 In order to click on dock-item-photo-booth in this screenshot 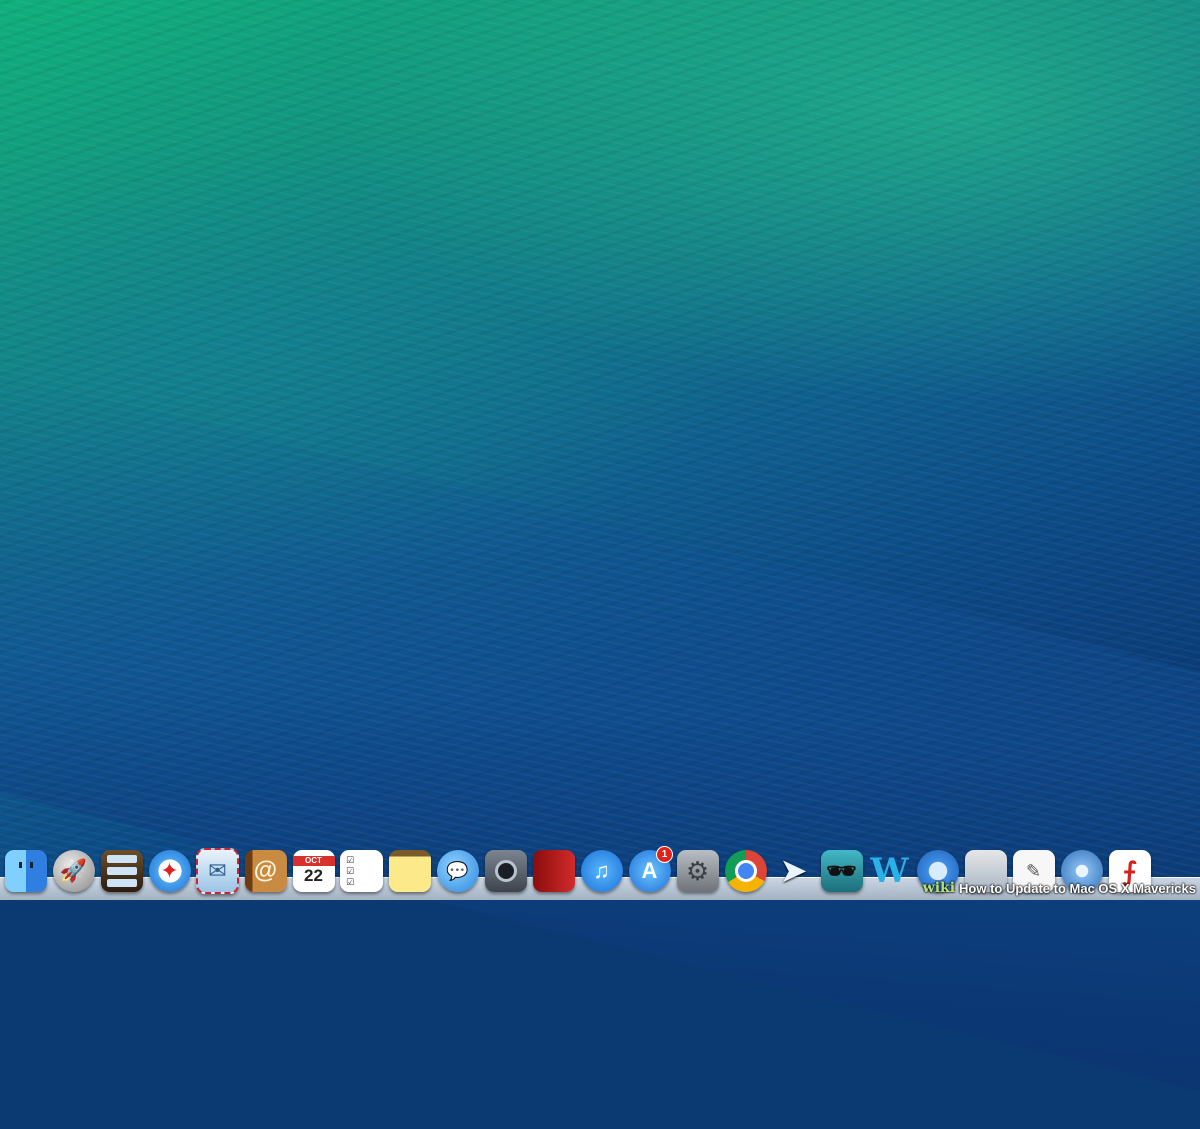, I will do `click(553, 871)`.